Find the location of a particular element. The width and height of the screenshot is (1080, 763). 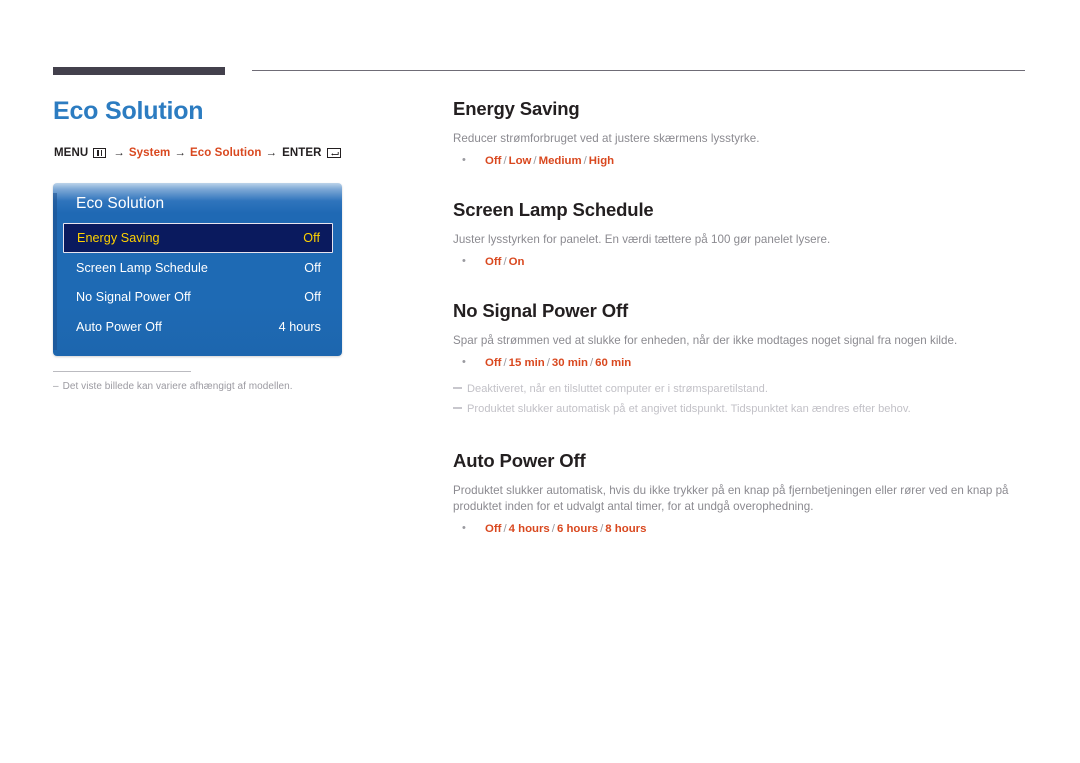

menu-grid-icon is located at coordinates (100, 153).